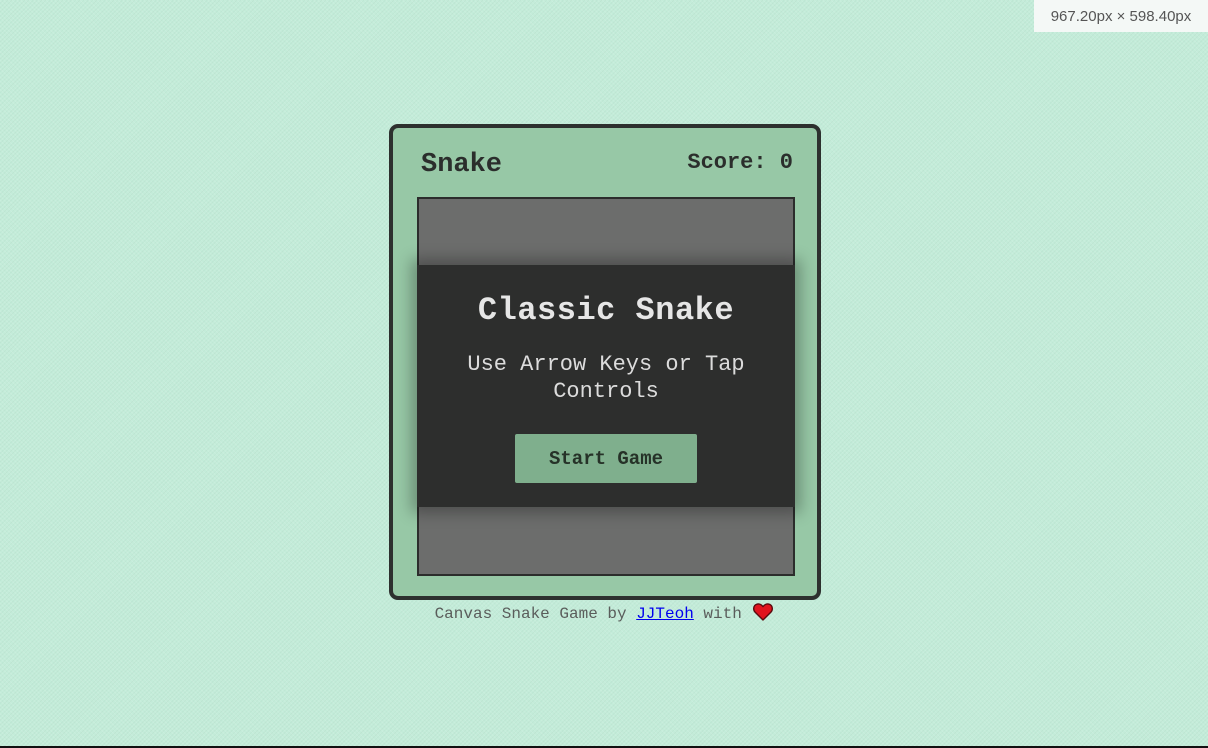 This screenshot has width=1208, height=748. What do you see at coordinates (1121, 16) in the screenshot?
I see `viewport-size-readout: 967.20px × 598.40px` at bounding box center [1121, 16].